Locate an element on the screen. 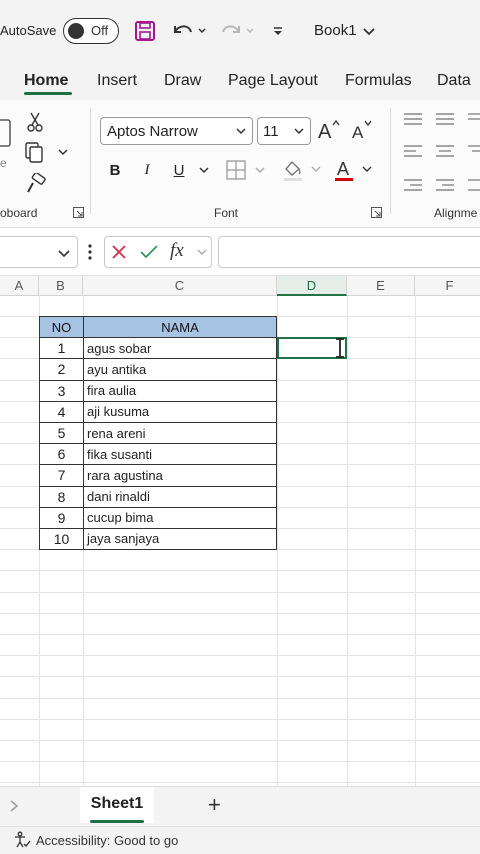 The image size is (480, 854). cell-nama: fira aulia is located at coordinates (180, 390).